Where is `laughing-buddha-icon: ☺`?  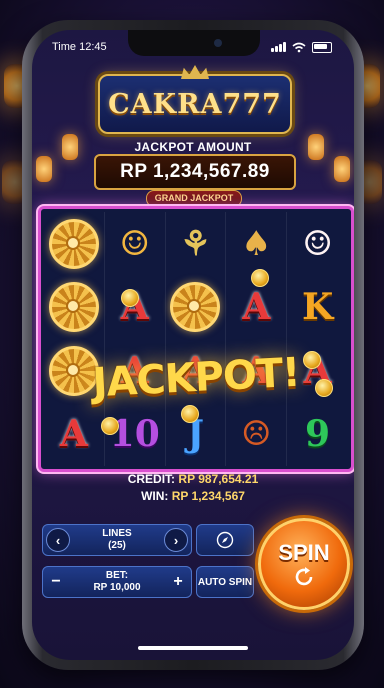 laughing-buddha-icon: ☺ is located at coordinates (134, 243).